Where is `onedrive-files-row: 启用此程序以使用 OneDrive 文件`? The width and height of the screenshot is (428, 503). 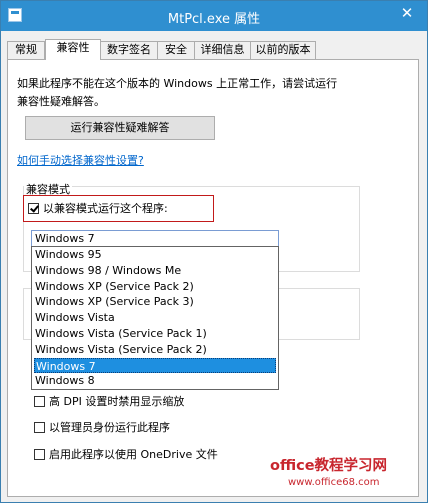 onedrive-files-row: 启用此程序以使用 OneDrive 文件 is located at coordinates (126, 455).